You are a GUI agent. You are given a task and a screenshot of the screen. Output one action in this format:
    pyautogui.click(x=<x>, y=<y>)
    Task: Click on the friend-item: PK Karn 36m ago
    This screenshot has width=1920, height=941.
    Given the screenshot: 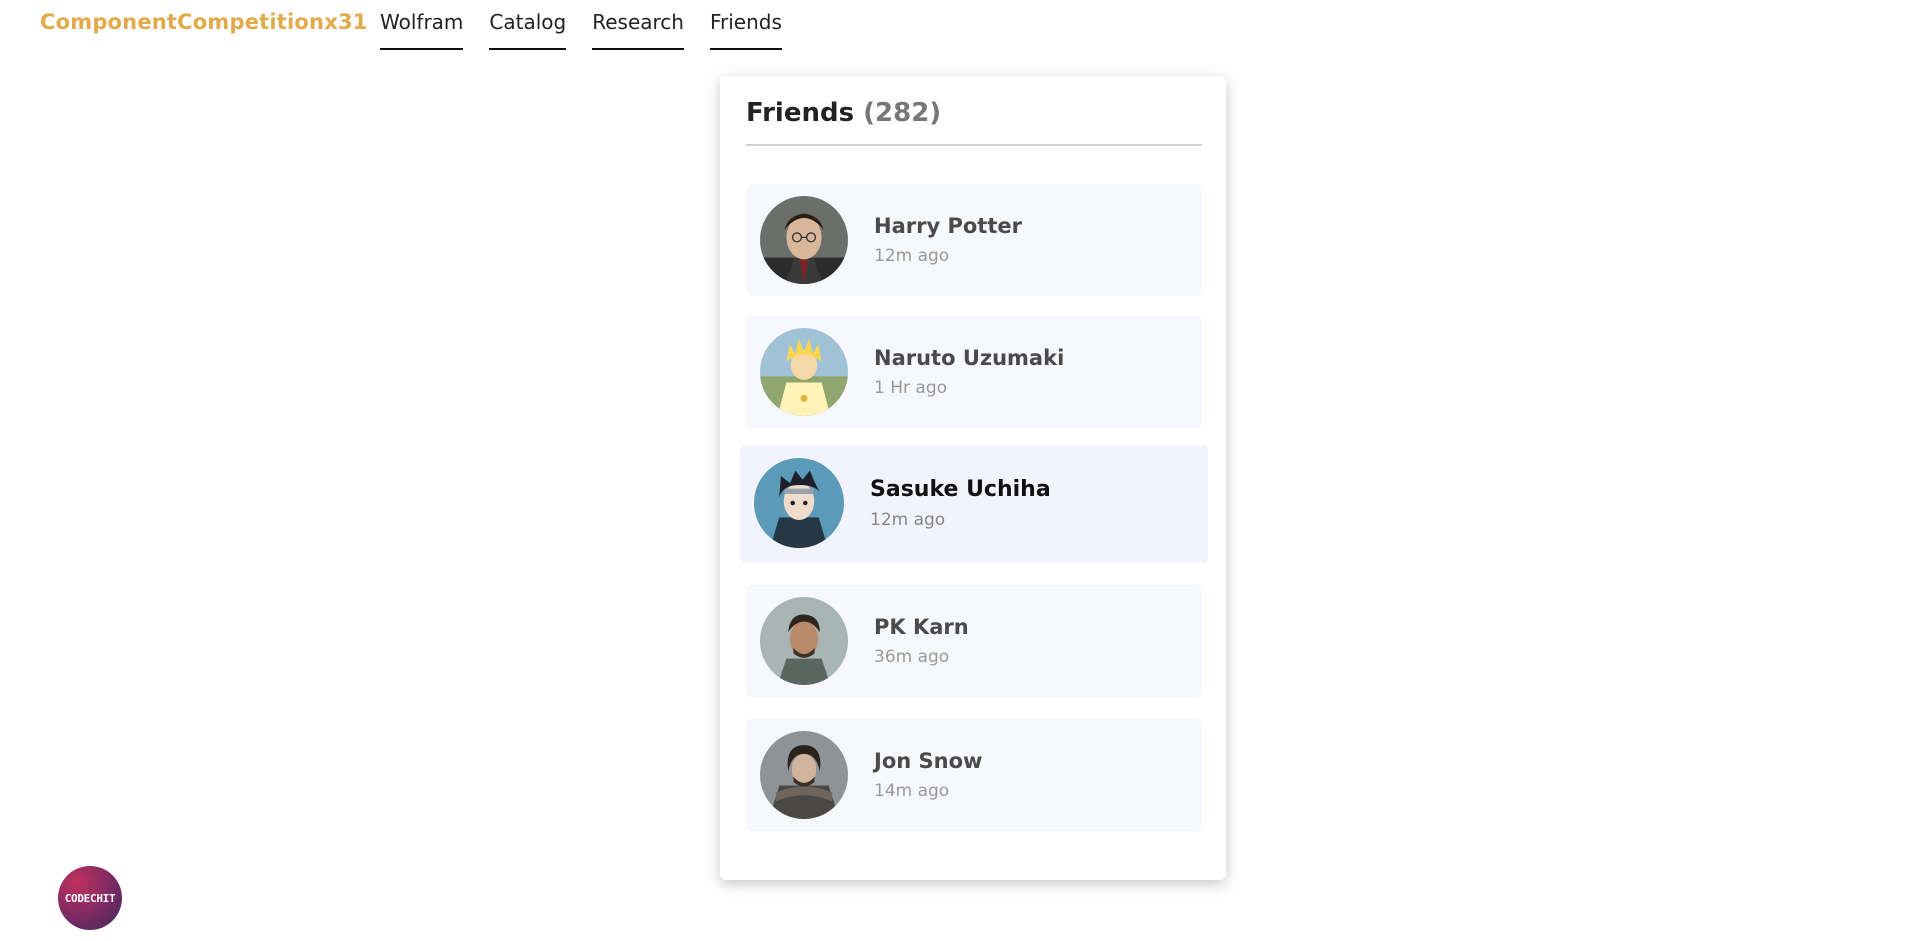 What is the action you would take?
    pyautogui.click(x=974, y=641)
    